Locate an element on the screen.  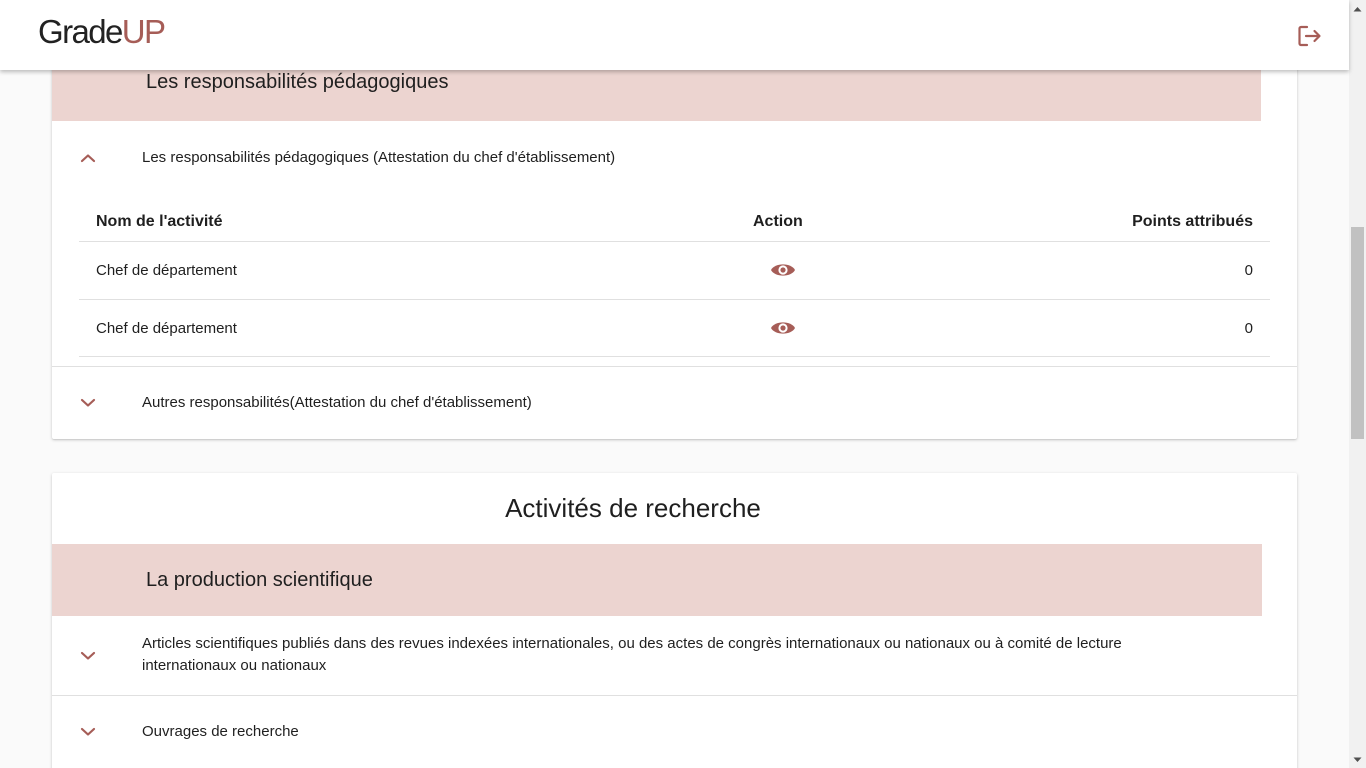
page-scrollbar is located at coordinates (1357, 384).